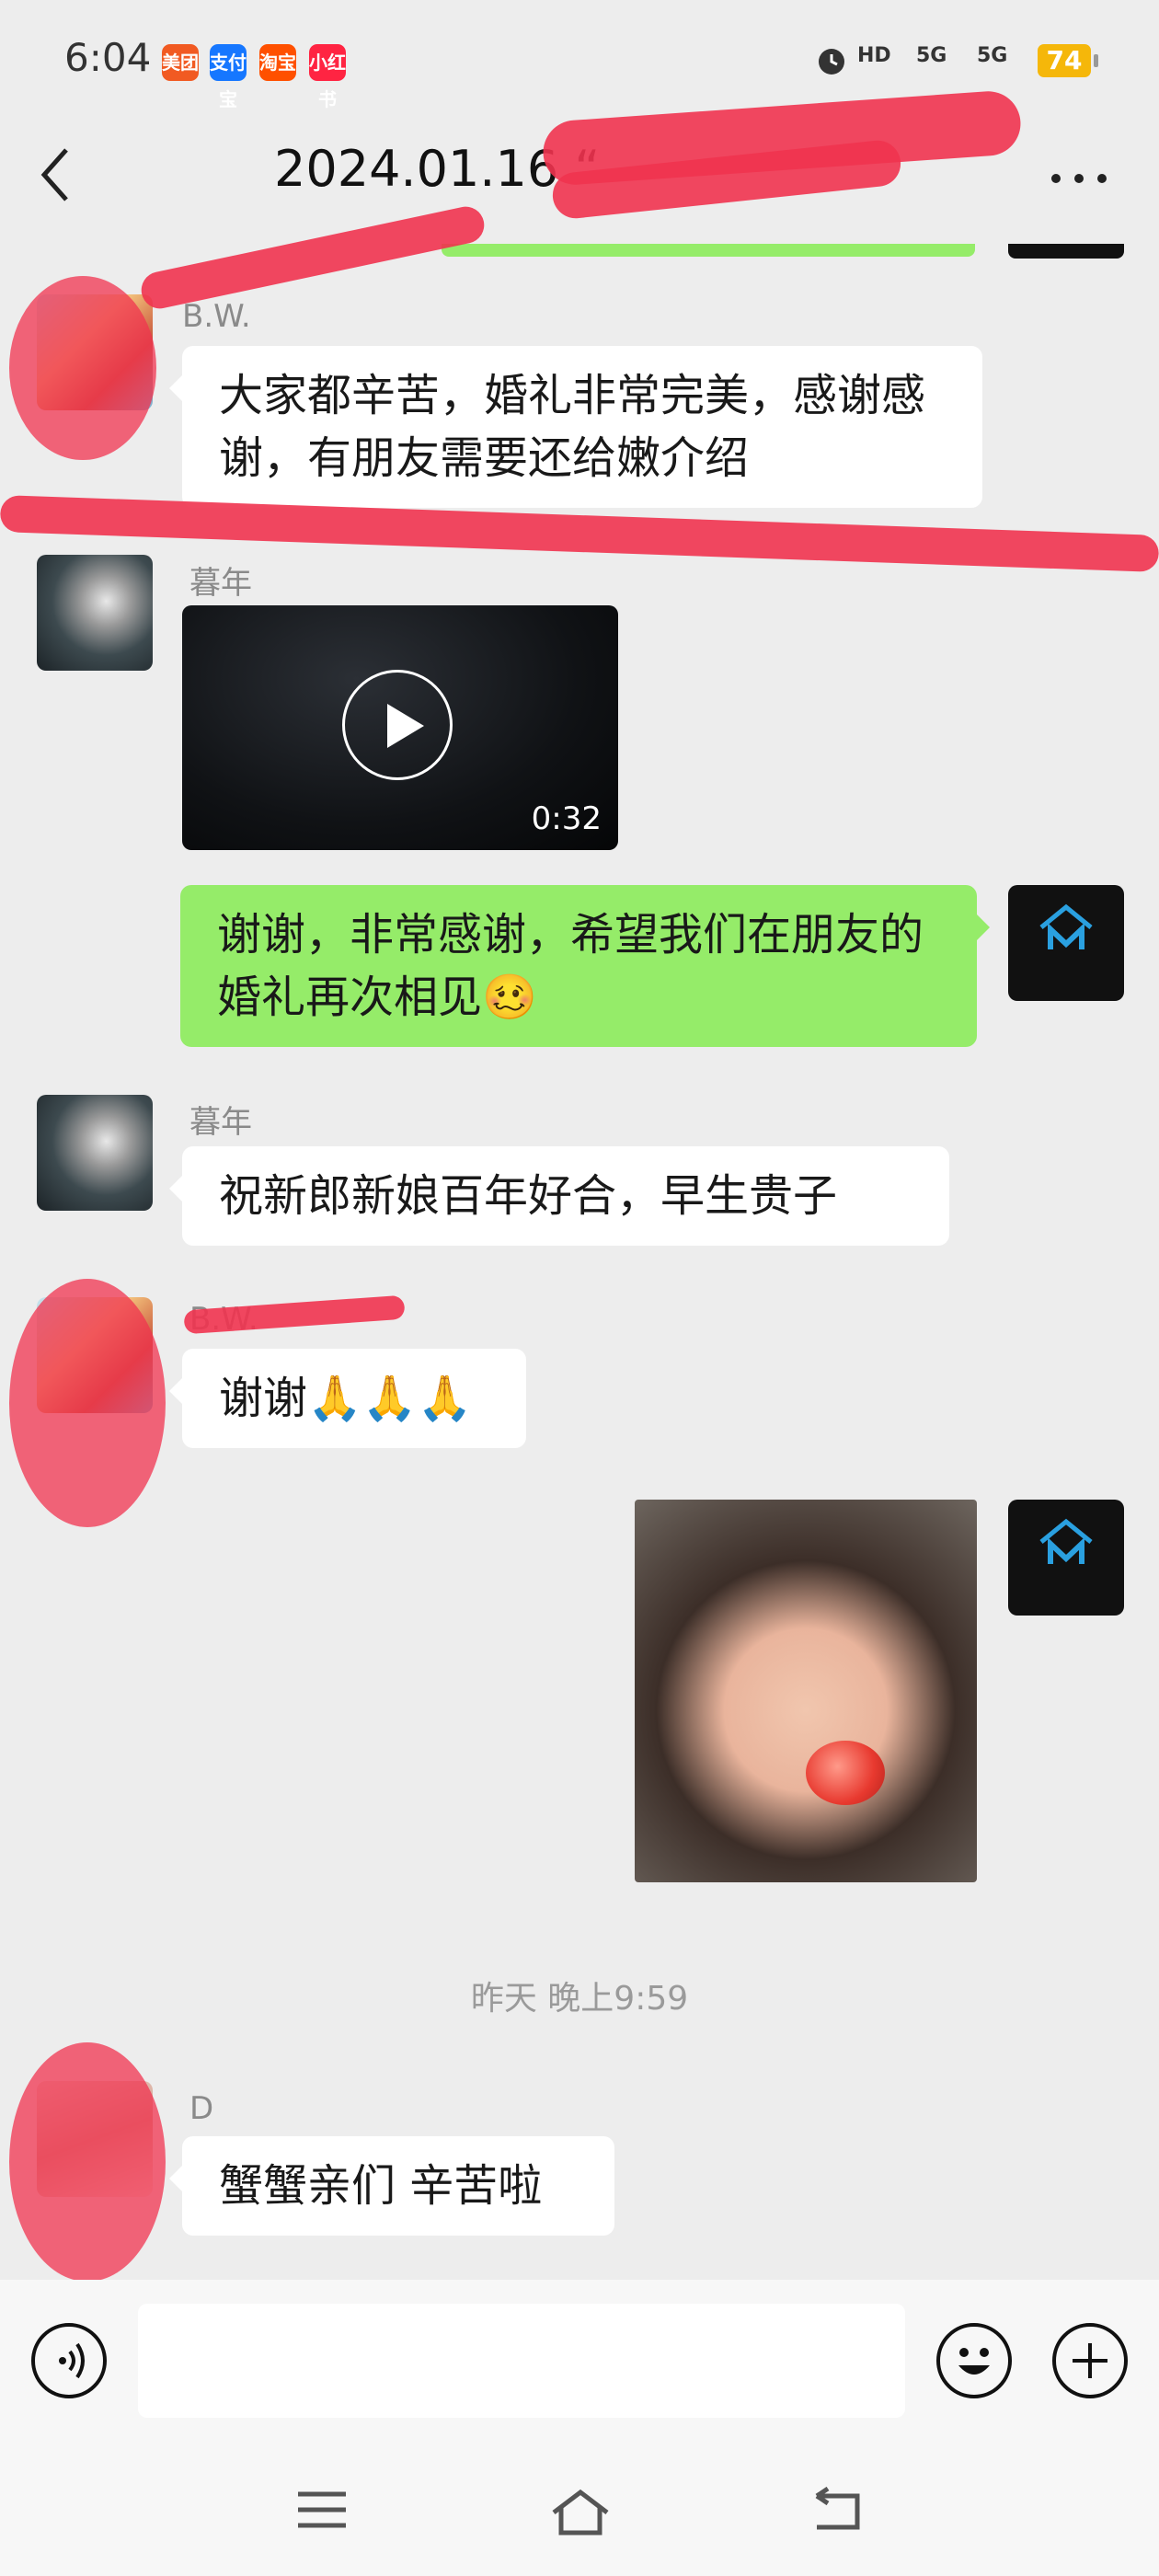  I want to click on xiaohongshu-icon: 小红书, so click(327, 77).